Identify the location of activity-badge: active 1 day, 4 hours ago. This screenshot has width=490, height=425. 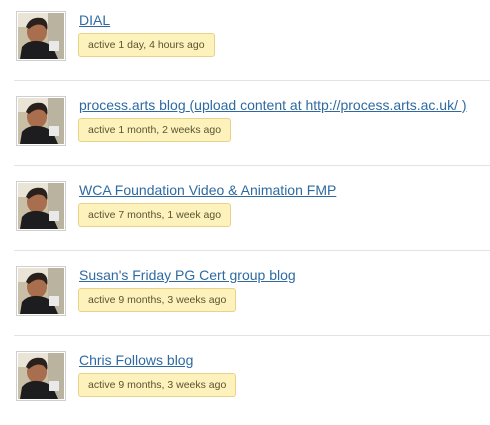
(146, 45).